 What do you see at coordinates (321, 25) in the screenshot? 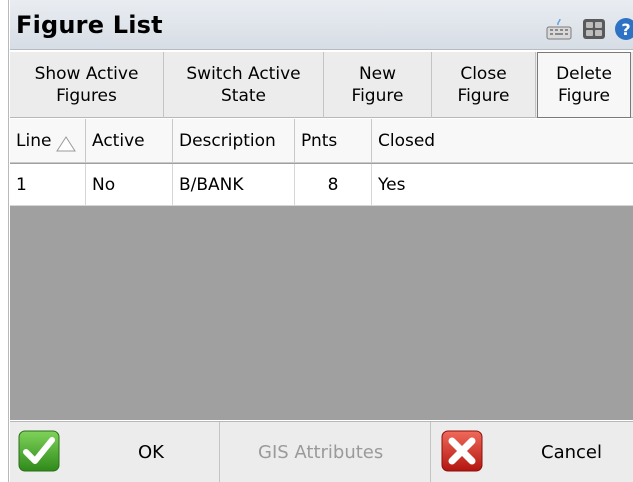
I see `title-bar: Figure List ?` at bounding box center [321, 25].